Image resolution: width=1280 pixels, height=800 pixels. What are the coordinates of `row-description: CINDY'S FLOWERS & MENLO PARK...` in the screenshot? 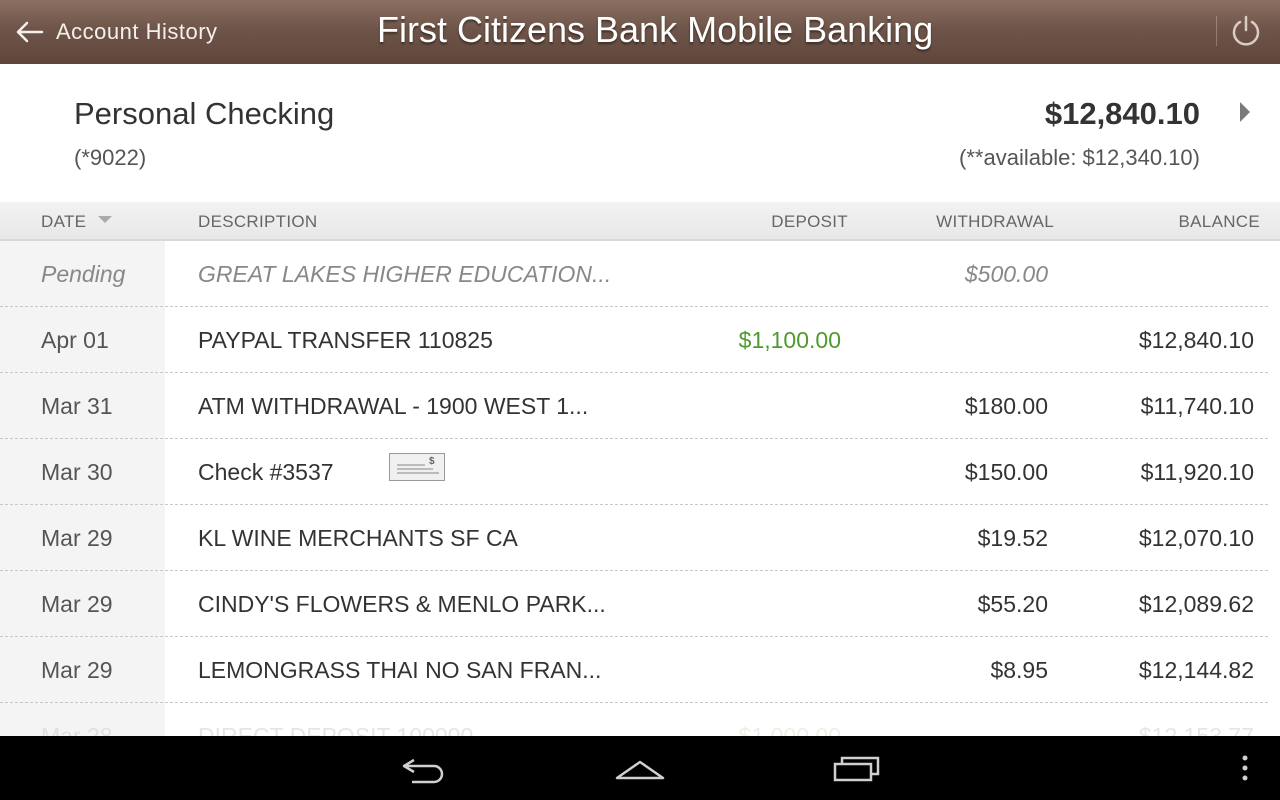 It's located at (402, 604).